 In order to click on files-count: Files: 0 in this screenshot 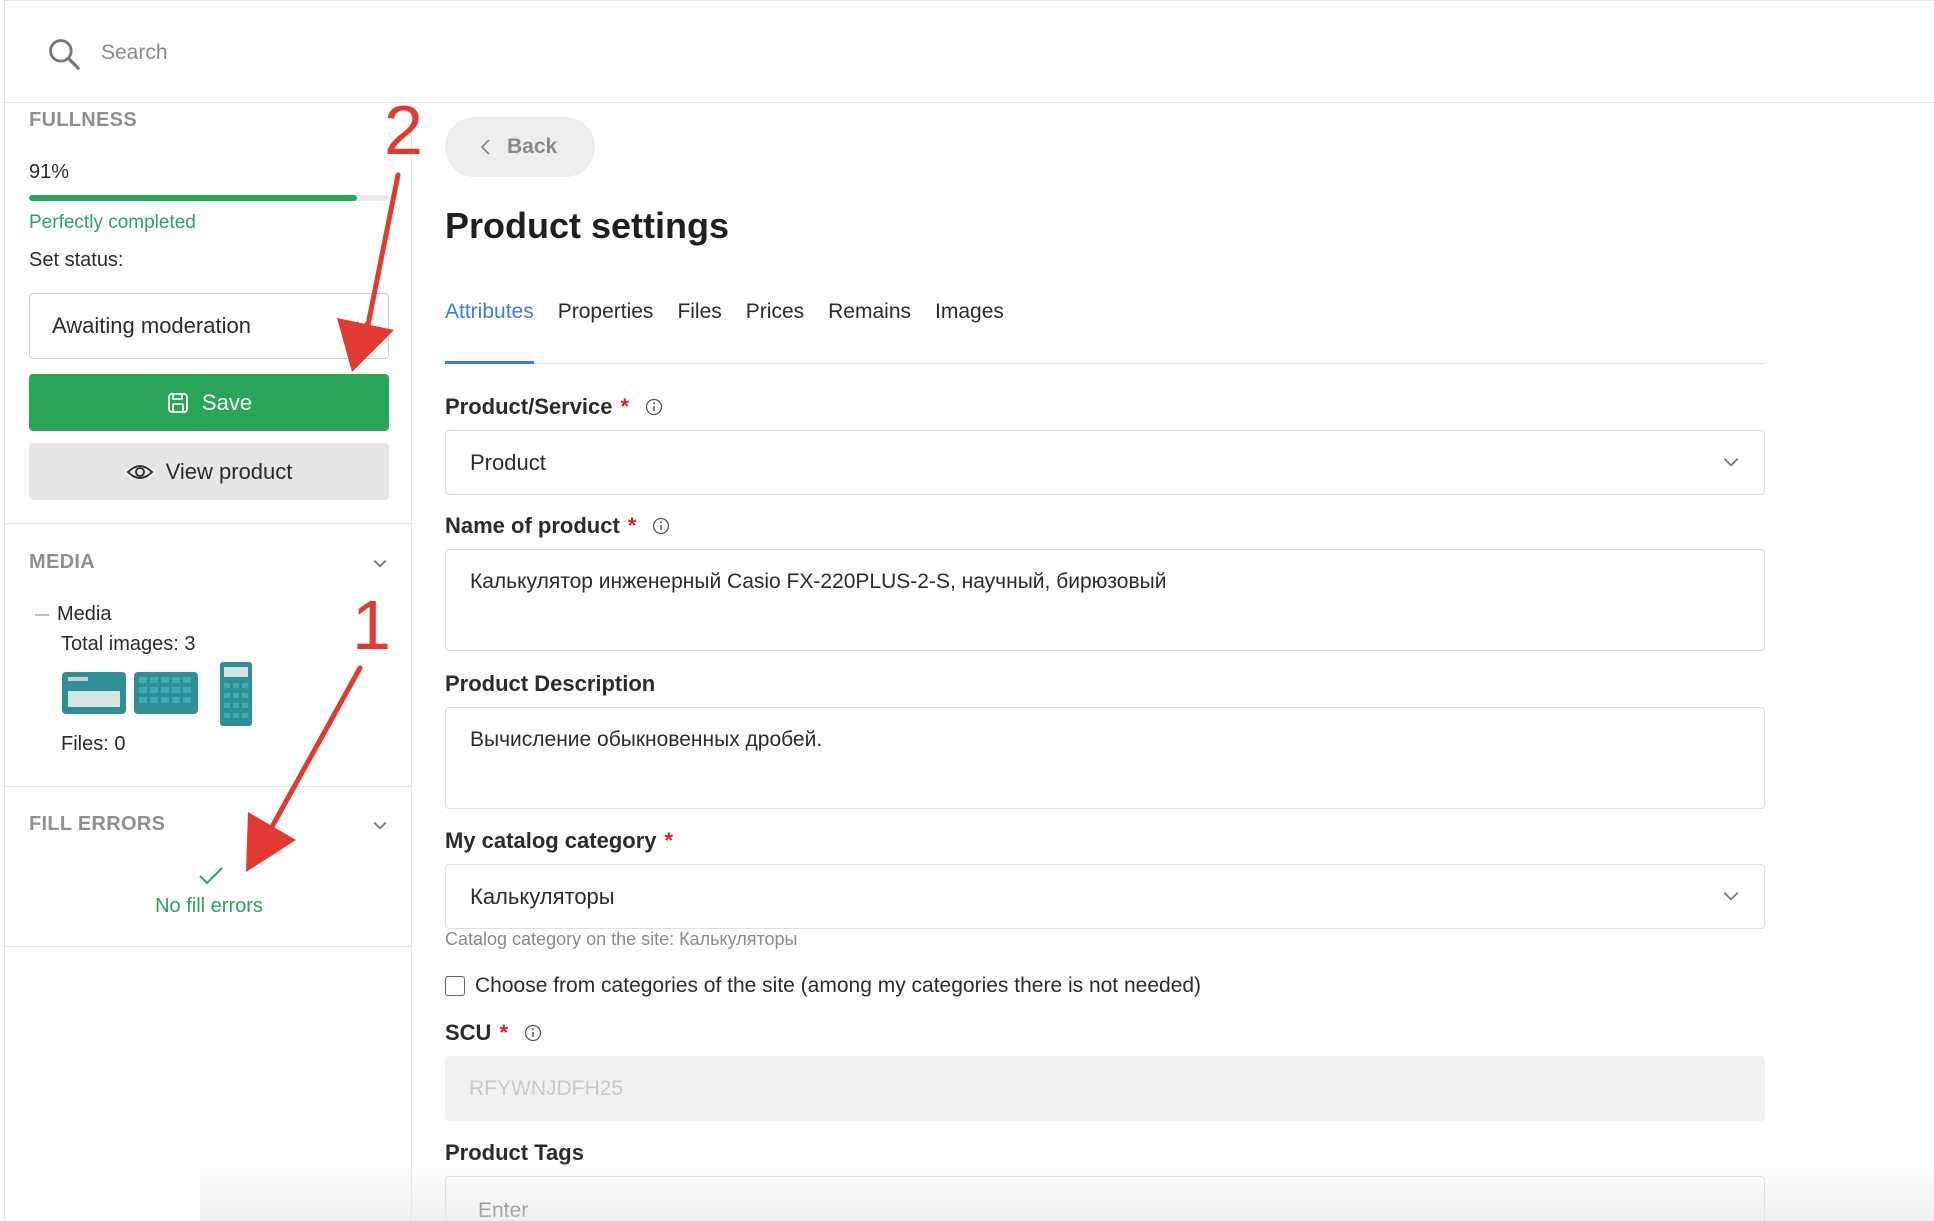, I will do `click(93, 744)`.